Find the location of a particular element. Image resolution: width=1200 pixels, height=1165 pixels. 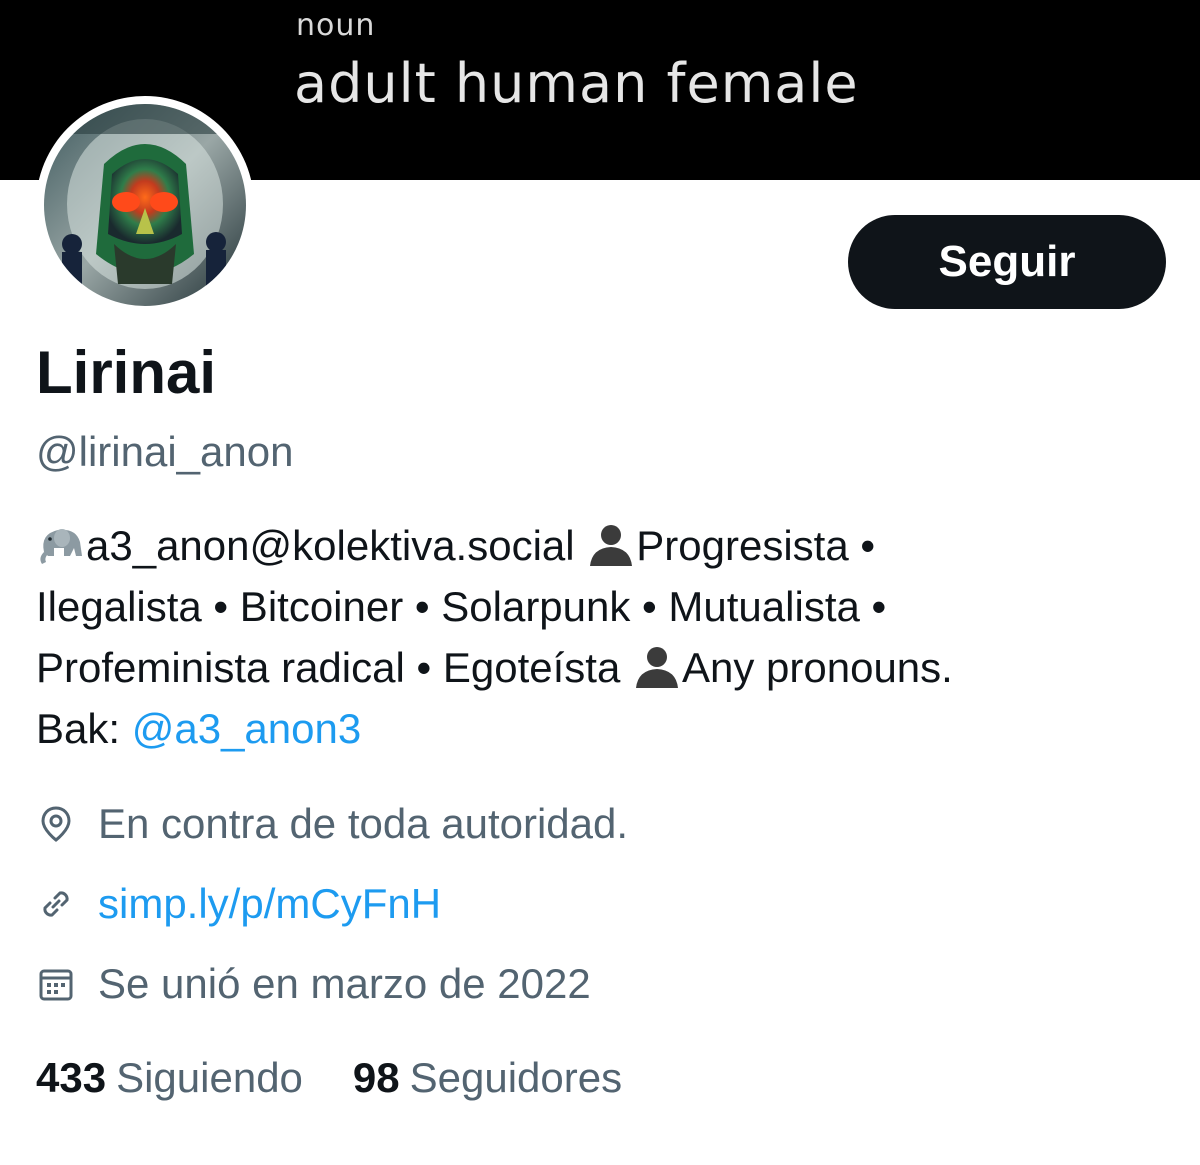

bio-mention-link: @a3_anon3 is located at coordinates (247, 728).